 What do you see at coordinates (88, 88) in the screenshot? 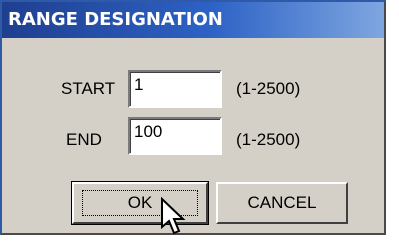
I see `start-label: START` at bounding box center [88, 88].